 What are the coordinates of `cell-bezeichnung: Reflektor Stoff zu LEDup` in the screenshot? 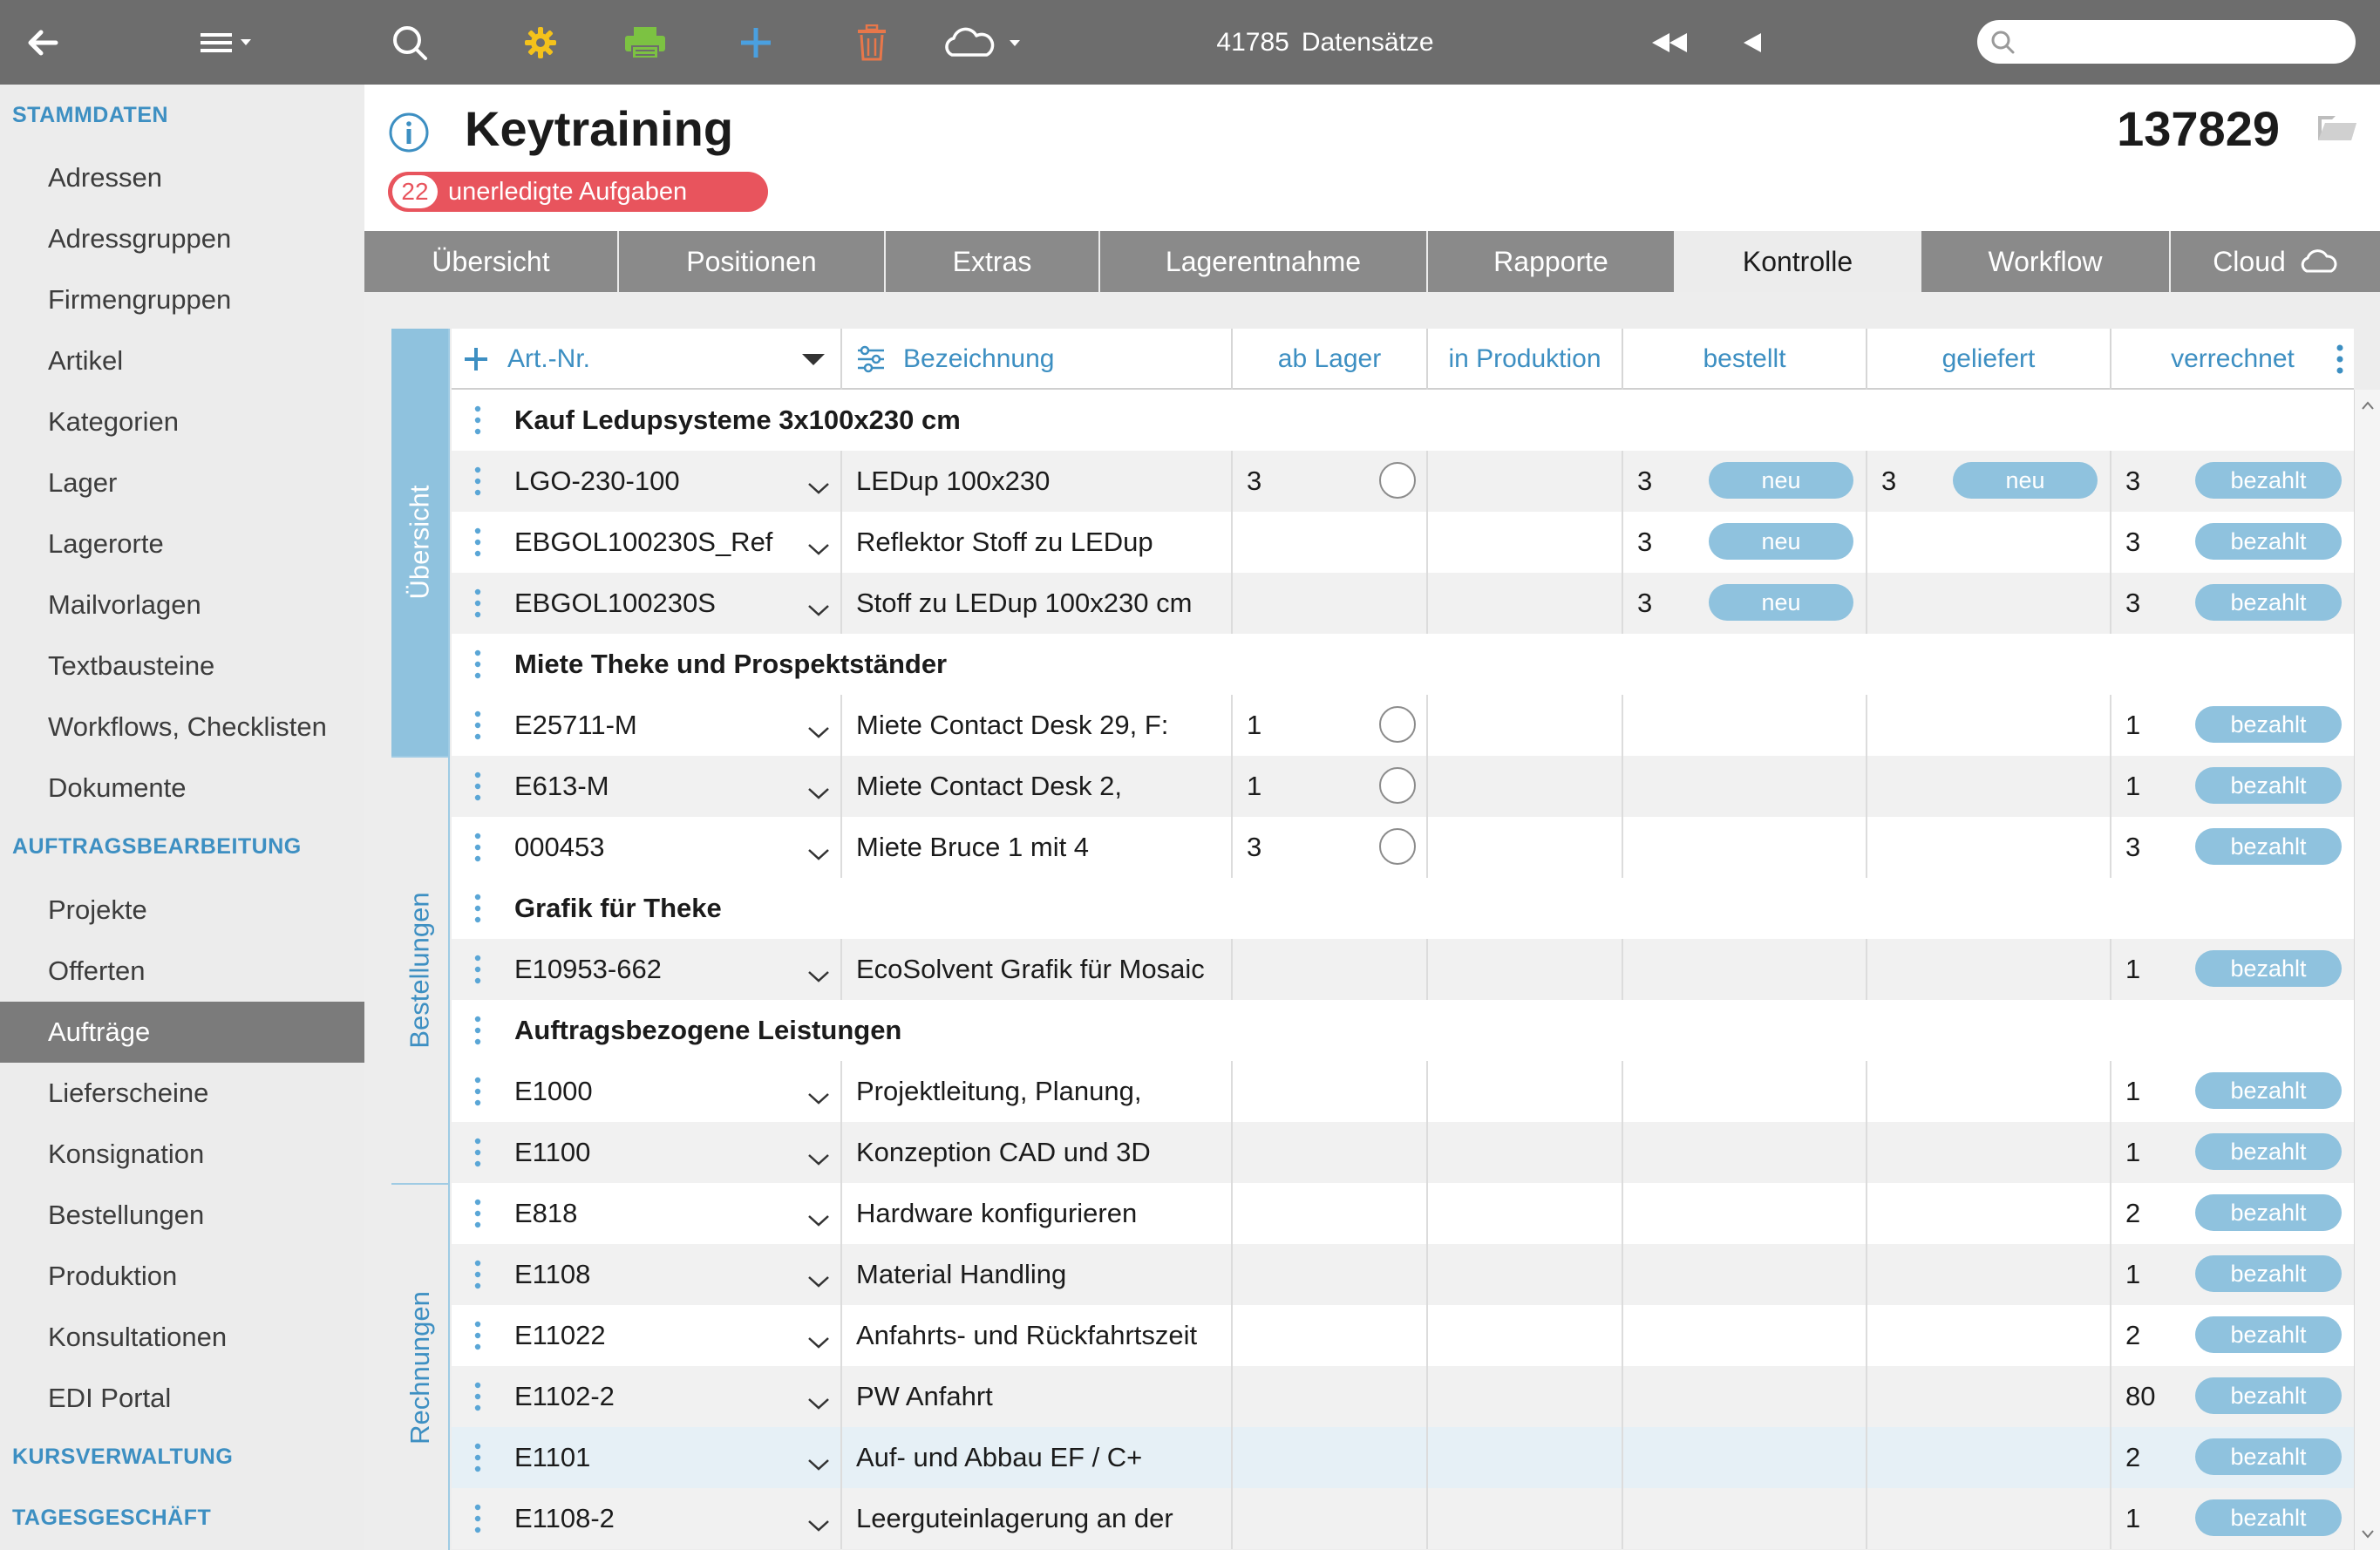 It's located at (1037, 542).